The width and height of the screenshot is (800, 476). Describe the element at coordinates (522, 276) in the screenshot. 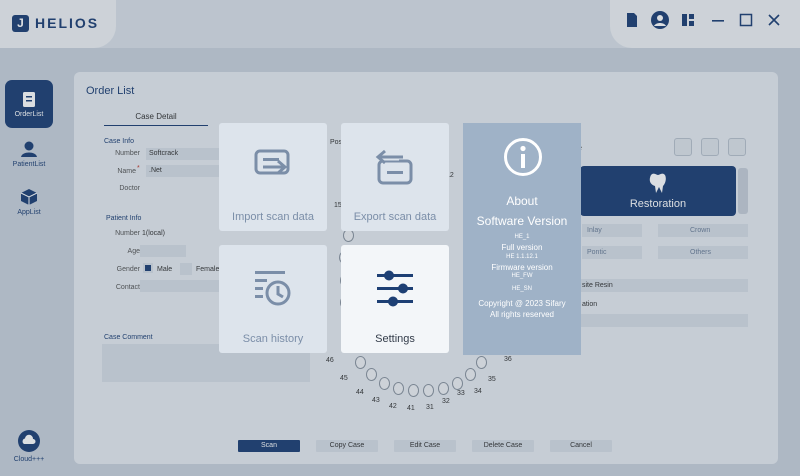

I see `firmware-version-value: HE_FW` at that location.